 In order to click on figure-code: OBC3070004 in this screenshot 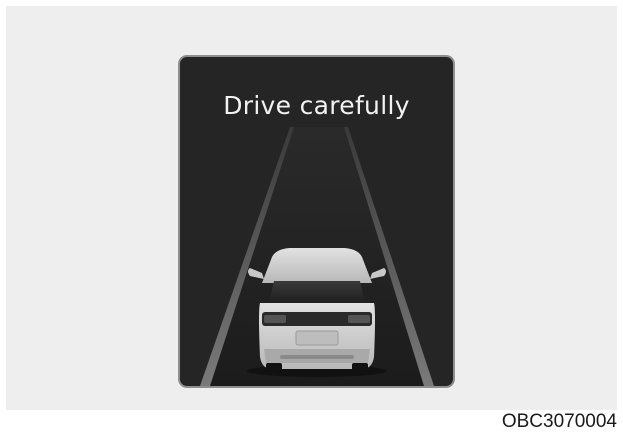, I will do `click(559, 421)`.